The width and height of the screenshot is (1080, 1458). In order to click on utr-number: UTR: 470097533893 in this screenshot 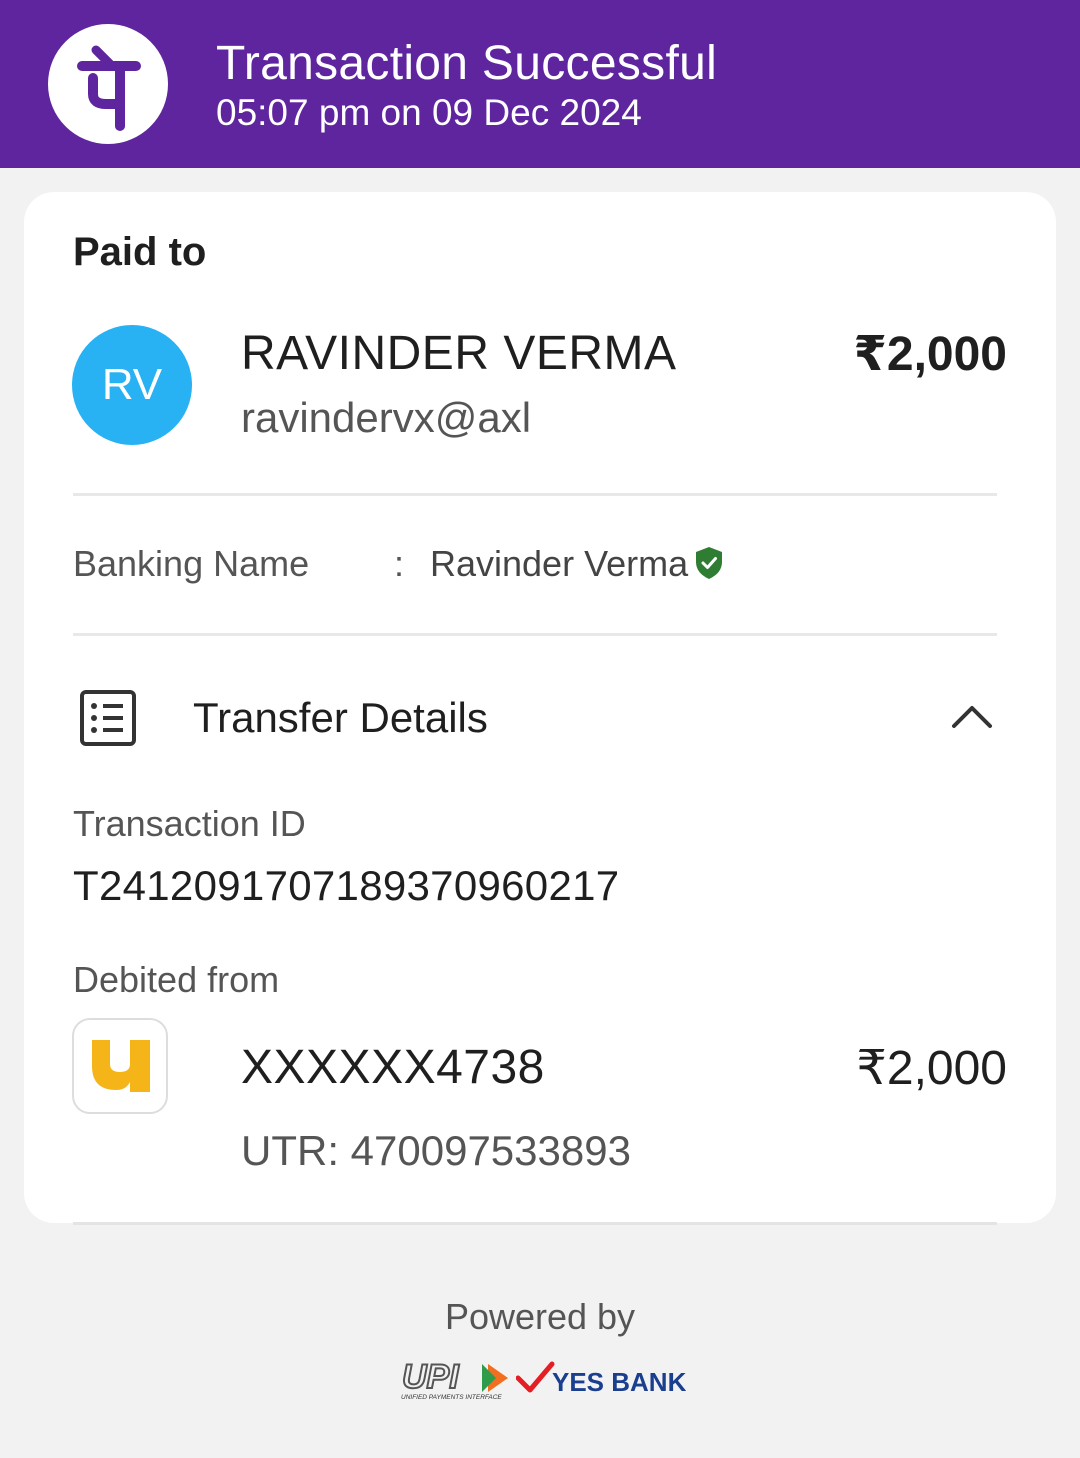, I will do `click(436, 1151)`.